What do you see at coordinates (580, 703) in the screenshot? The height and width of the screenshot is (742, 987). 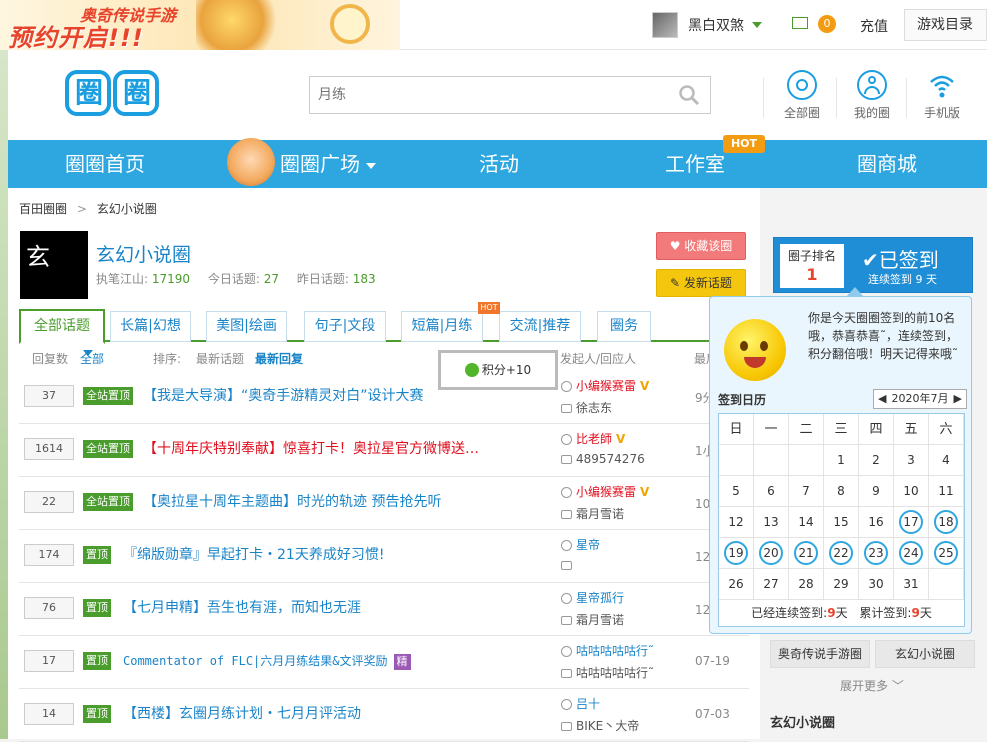 I see `topic-author: 吕十` at bounding box center [580, 703].